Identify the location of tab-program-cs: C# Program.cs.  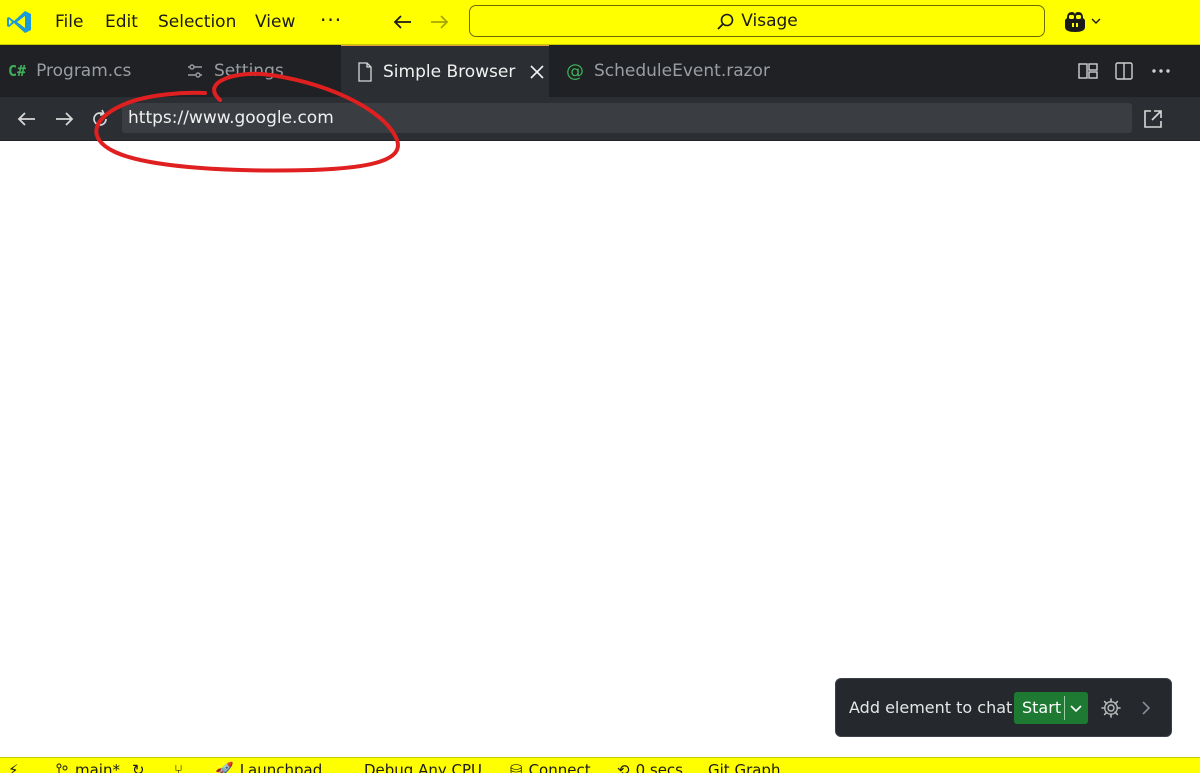
(93, 71).